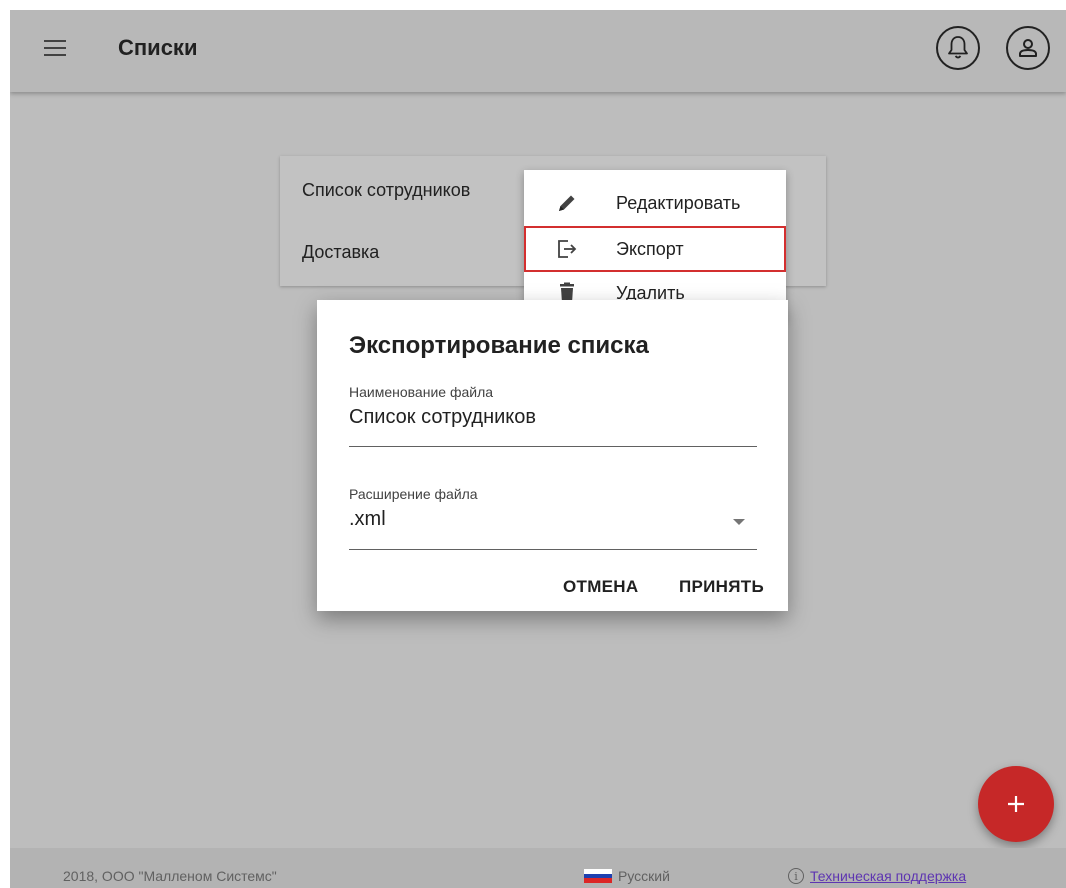  I want to click on filename-underline, so click(553, 446).